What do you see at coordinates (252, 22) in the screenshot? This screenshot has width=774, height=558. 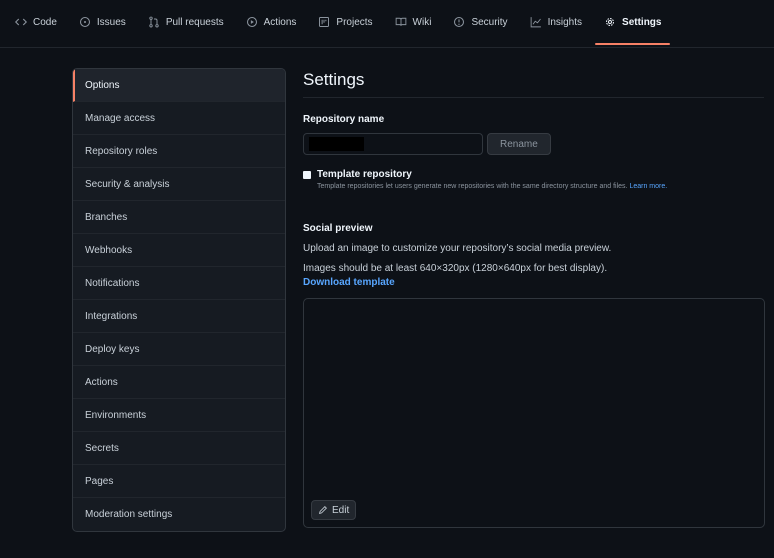 I see `play-icon` at bounding box center [252, 22].